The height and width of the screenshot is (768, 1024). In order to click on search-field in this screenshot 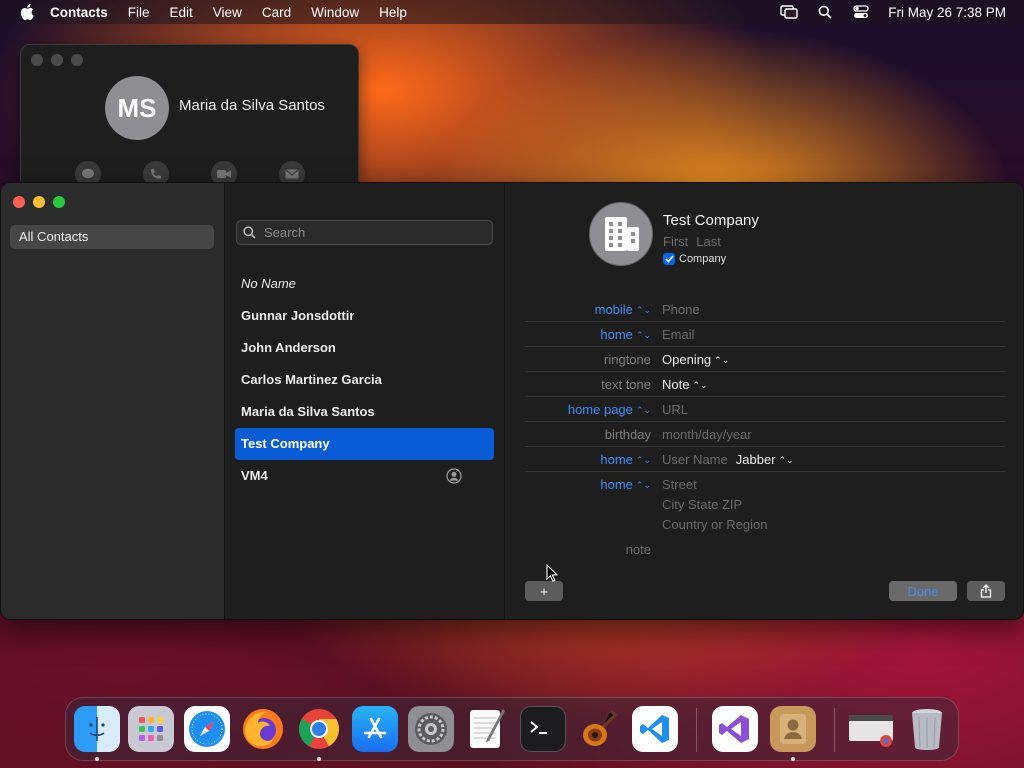, I will do `click(364, 232)`.